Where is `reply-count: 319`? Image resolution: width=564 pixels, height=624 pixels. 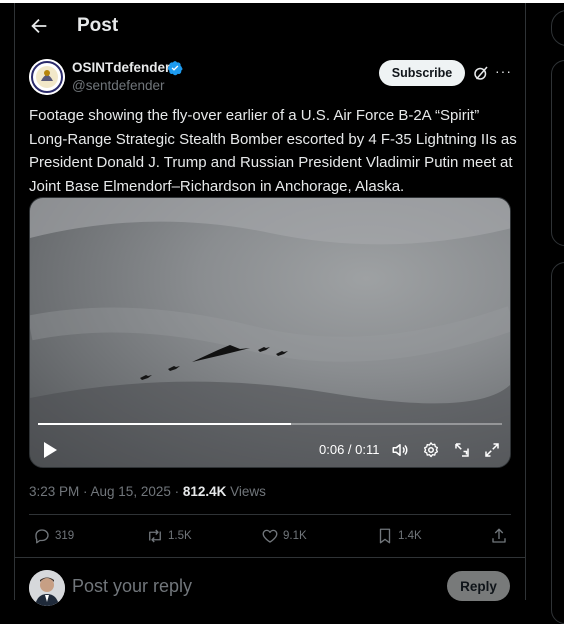 reply-count: 319 is located at coordinates (65, 536).